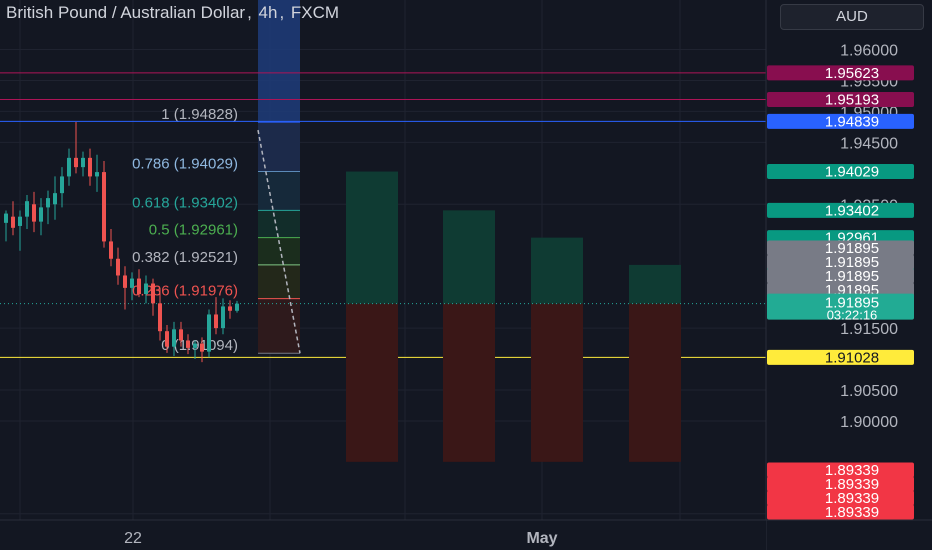 This screenshot has width=932, height=550. Describe the element at coordinates (193, 230) in the screenshot. I see `fib-level-label-3: 0.5 (1.92961)` at that location.